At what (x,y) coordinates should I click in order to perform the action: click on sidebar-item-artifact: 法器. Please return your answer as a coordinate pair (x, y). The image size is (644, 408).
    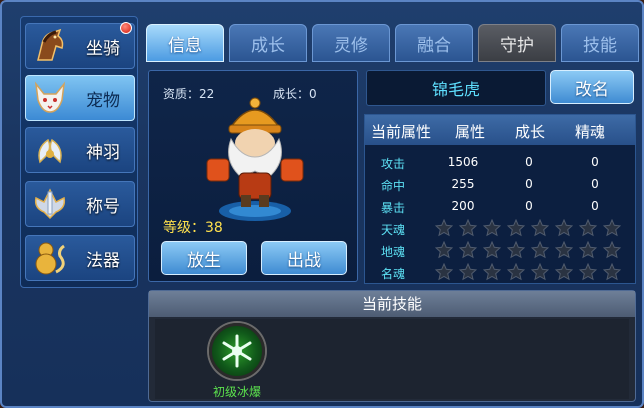
    Looking at the image, I should click on (80, 258).